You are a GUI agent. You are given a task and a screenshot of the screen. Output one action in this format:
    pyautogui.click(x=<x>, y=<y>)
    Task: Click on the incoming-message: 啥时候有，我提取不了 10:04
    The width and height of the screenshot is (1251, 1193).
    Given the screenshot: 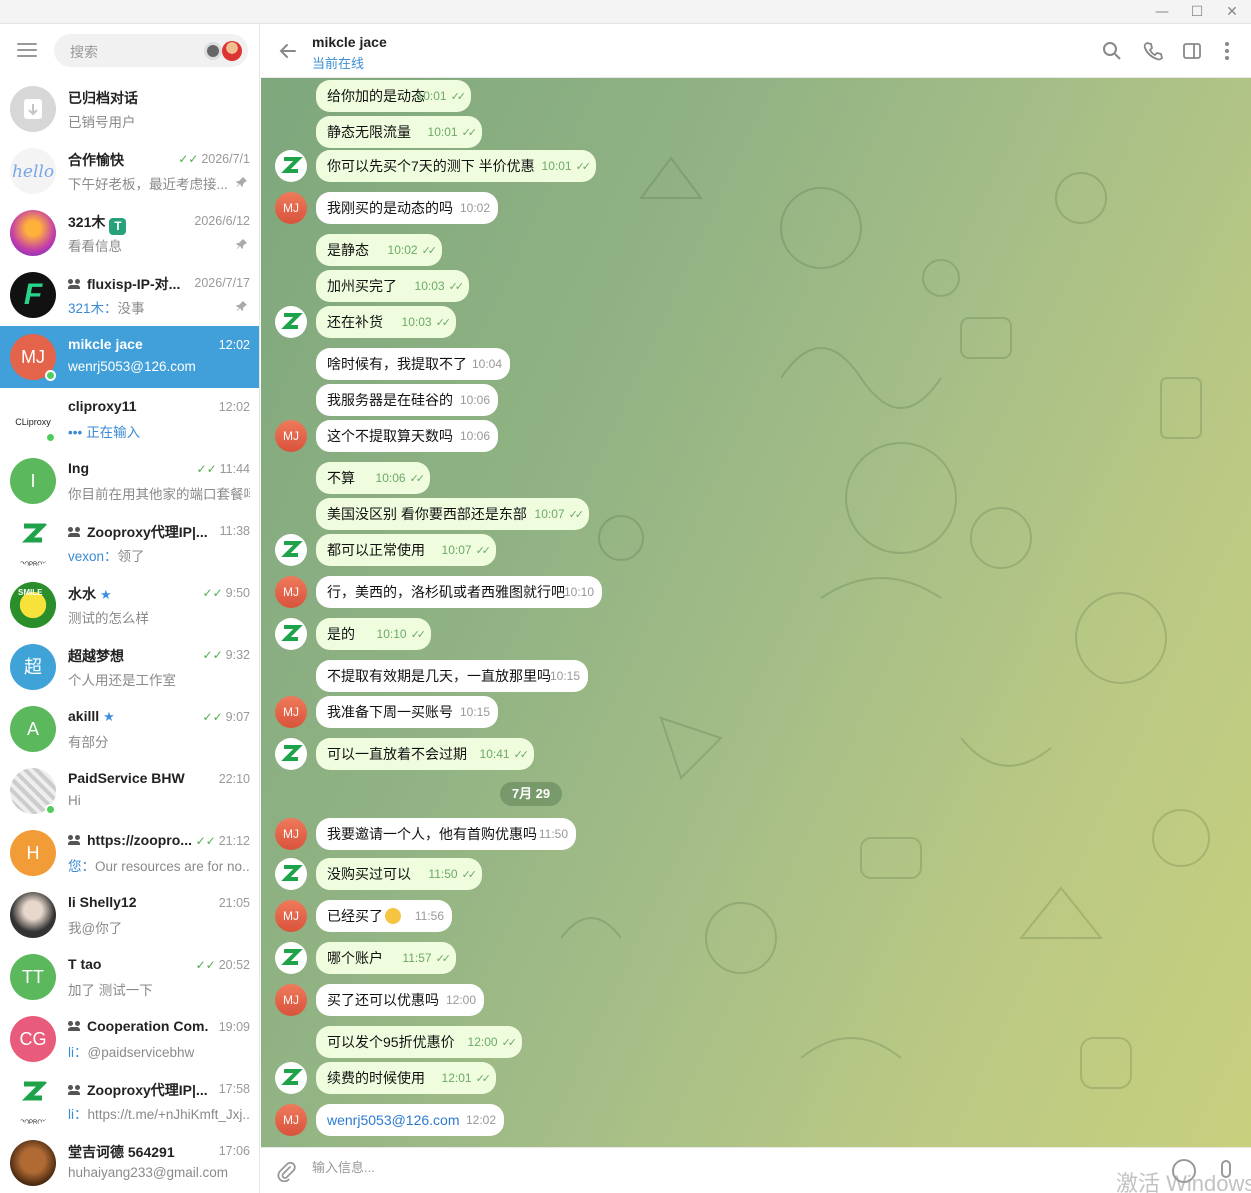 What is the action you would take?
    pyautogui.click(x=413, y=364)
    